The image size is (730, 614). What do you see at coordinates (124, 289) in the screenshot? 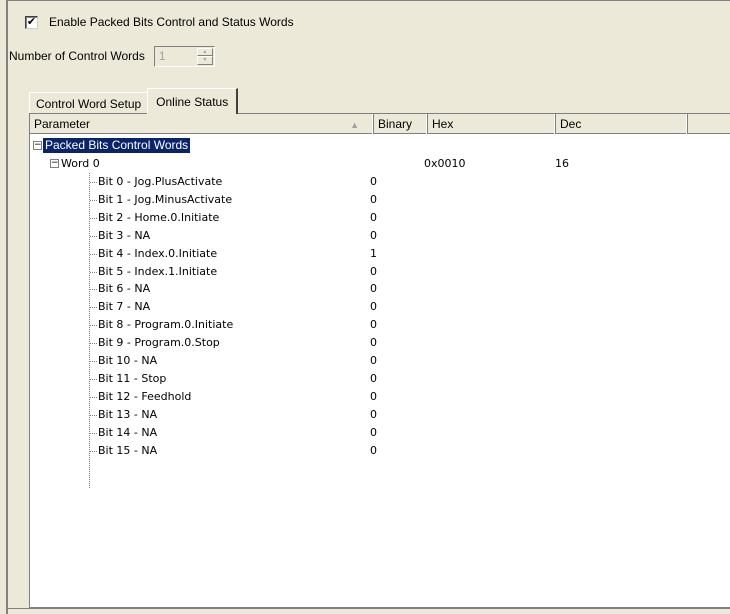
I see `bit-label: Bit 6 - NA` at bounding box center [124, 289].